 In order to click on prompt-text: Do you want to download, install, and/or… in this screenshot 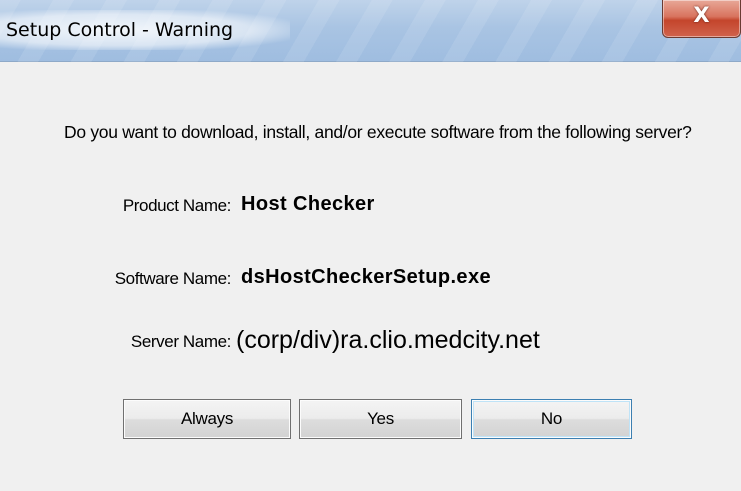, I will do `click(378, 132)`.